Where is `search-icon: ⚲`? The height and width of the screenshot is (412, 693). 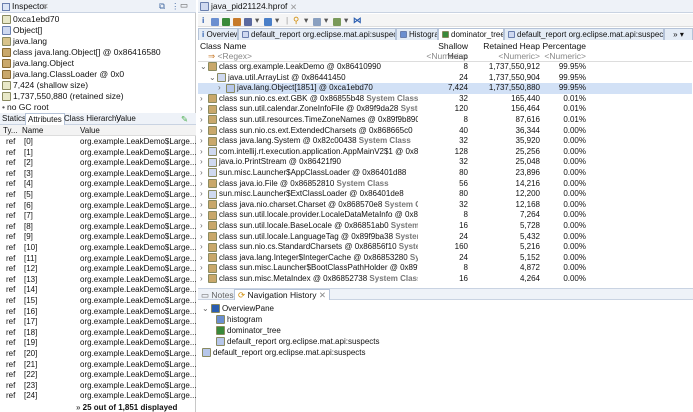 search-icon: ⚲ is located at coordinates (296, 20).